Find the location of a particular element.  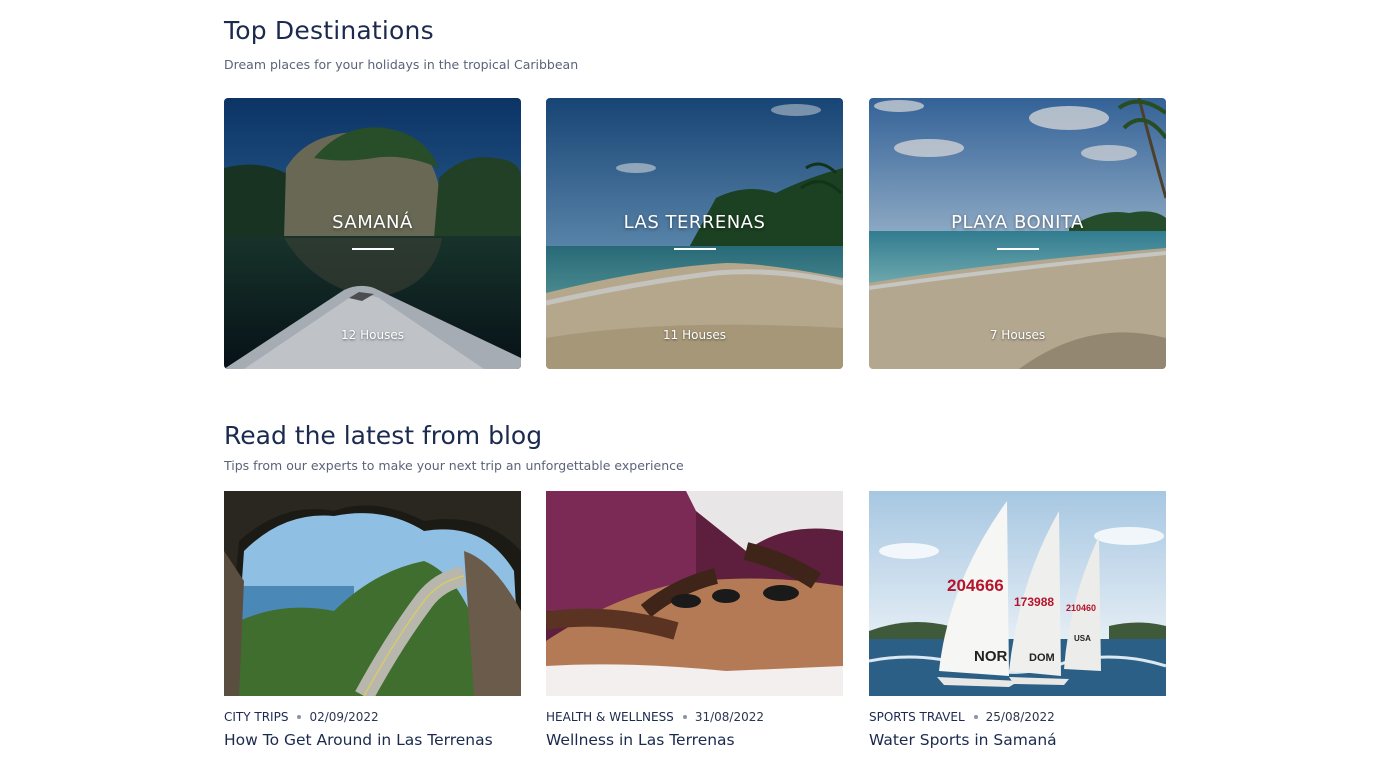

sail-flag-1: NOR is located at coordinates (991, 656).